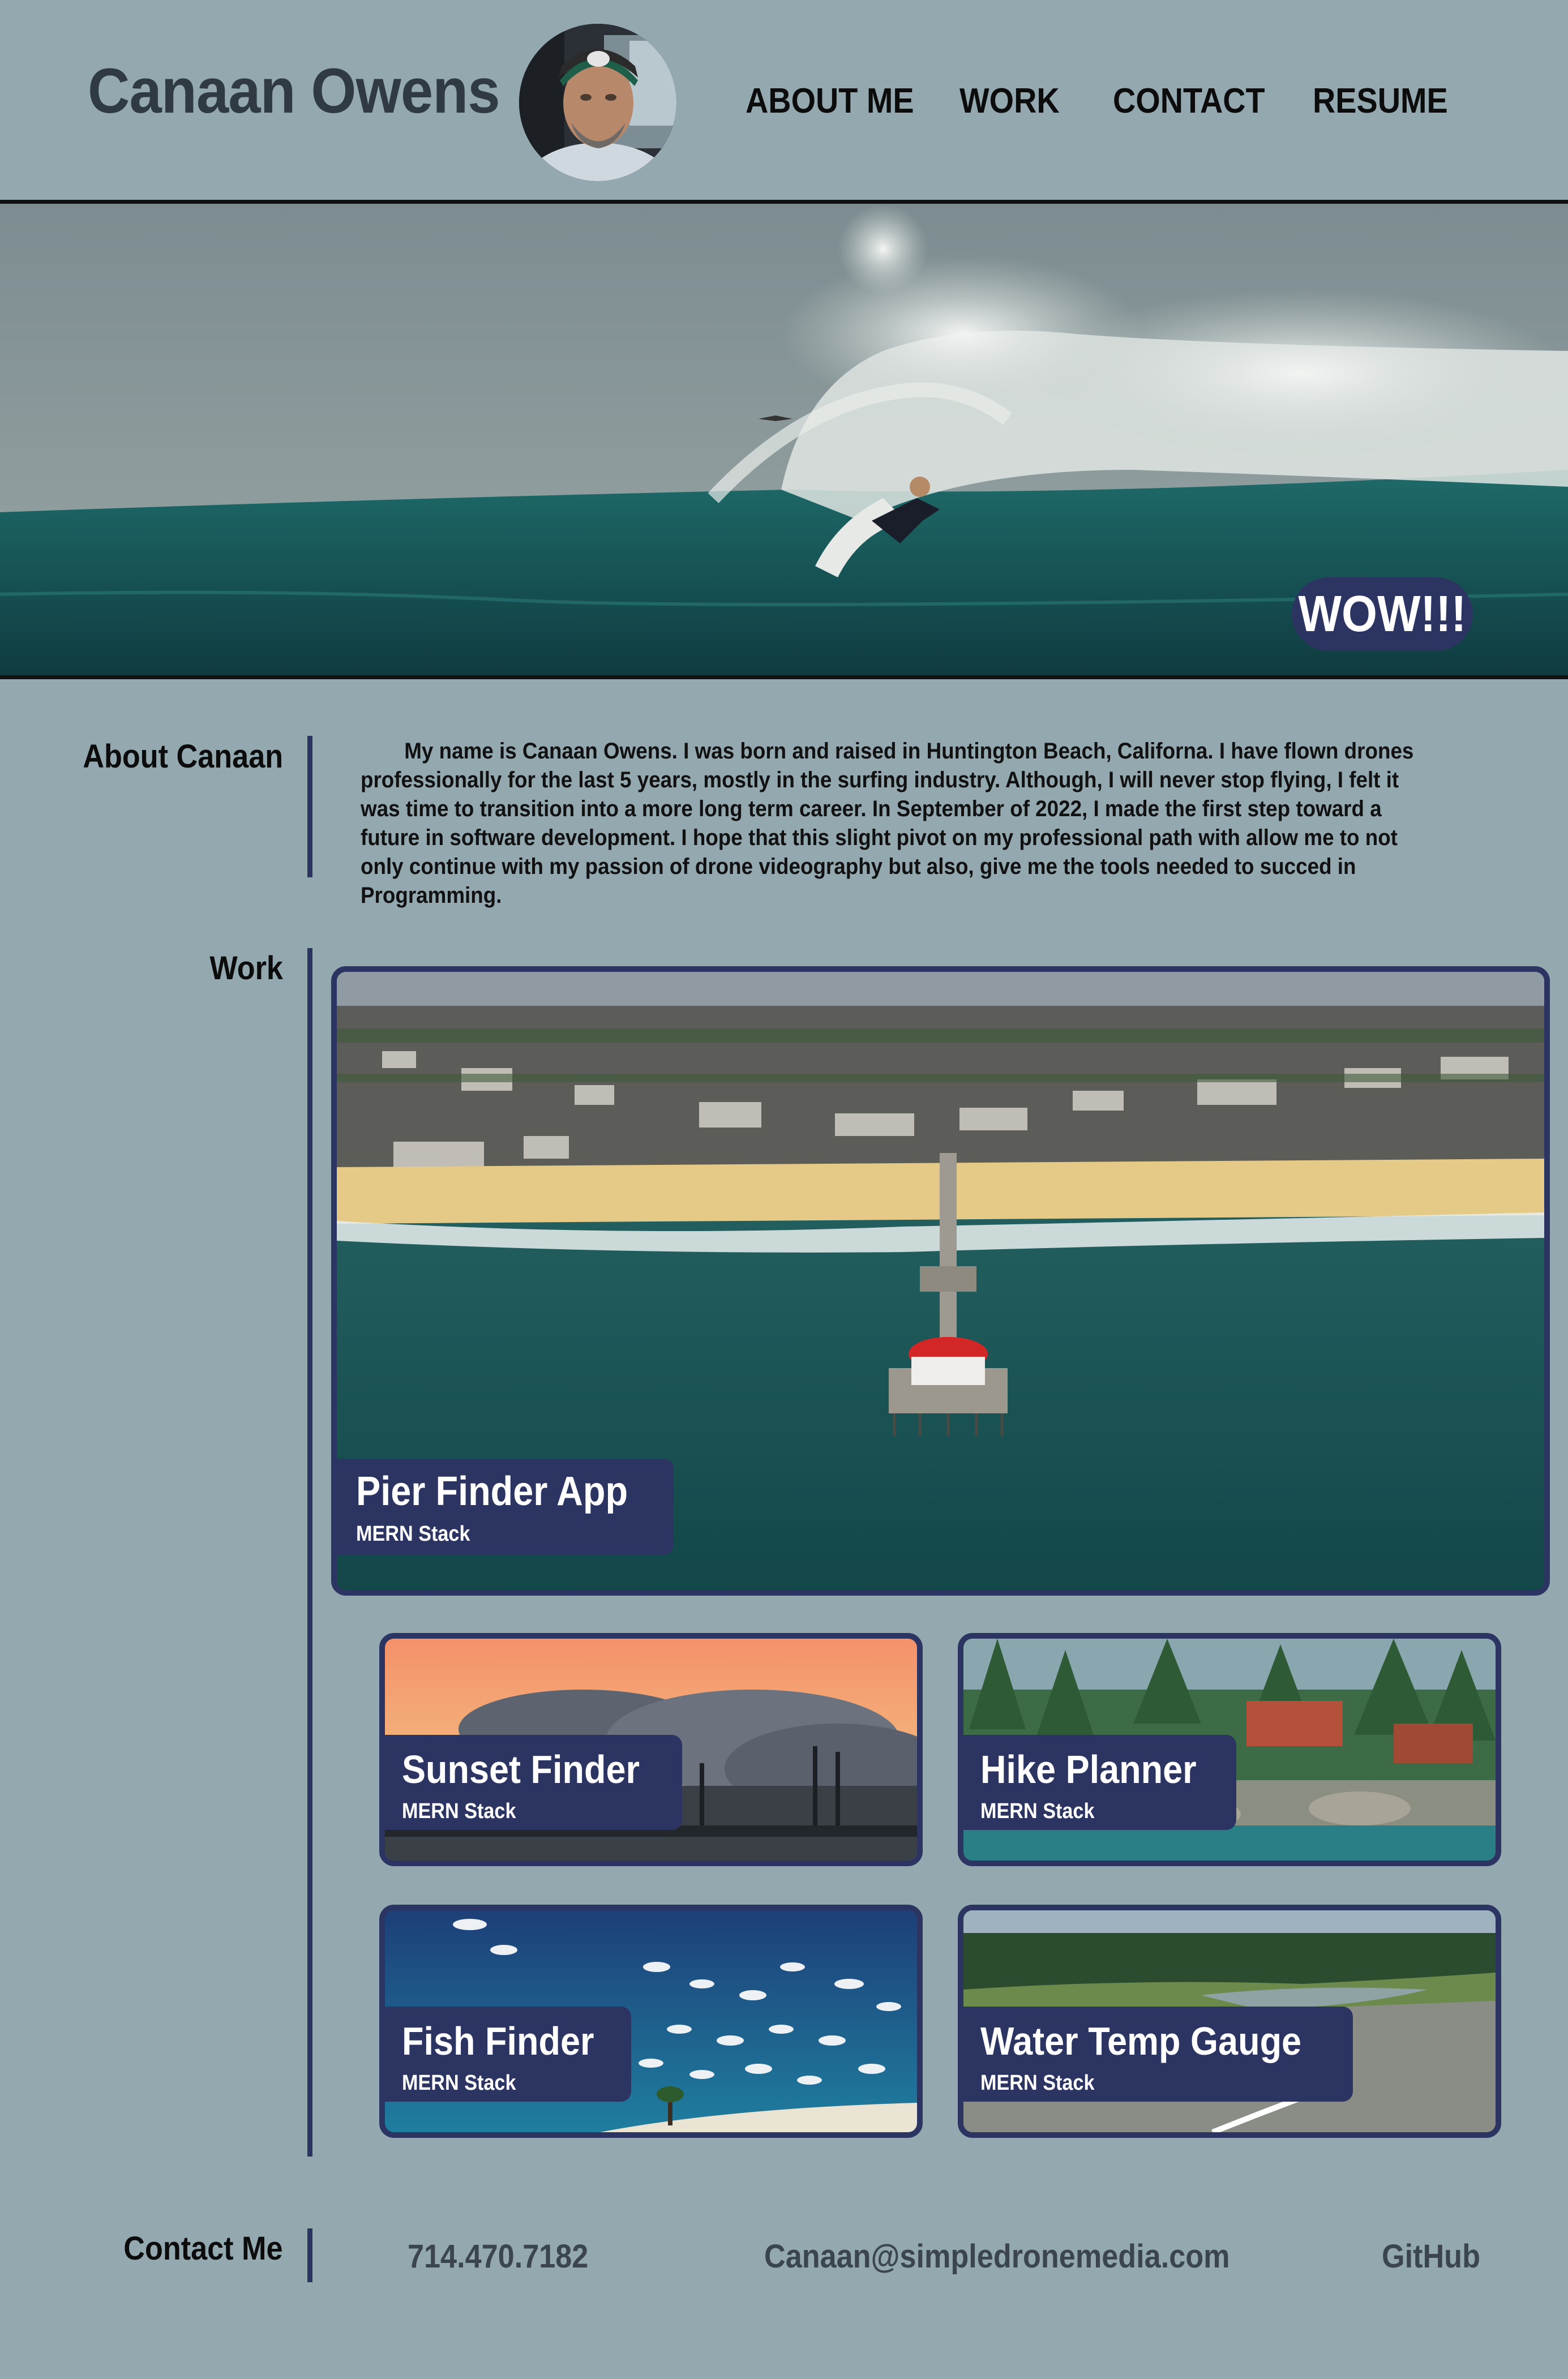 The image size is (1568, 2379). What do you see at coordinates (598, 102) in the screenshot?
I see `profile-avatar` at bounding box center [598, 102].